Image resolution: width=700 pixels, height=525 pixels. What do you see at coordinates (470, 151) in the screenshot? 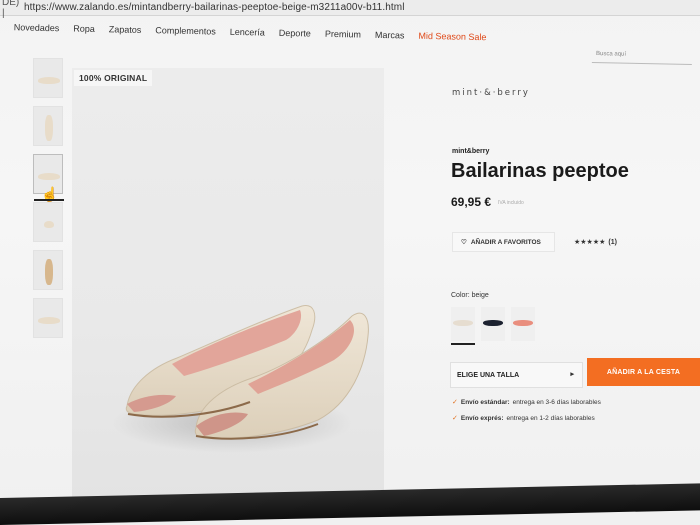
I see `brand-name: mint&berry` at bounding box center [470, 151].